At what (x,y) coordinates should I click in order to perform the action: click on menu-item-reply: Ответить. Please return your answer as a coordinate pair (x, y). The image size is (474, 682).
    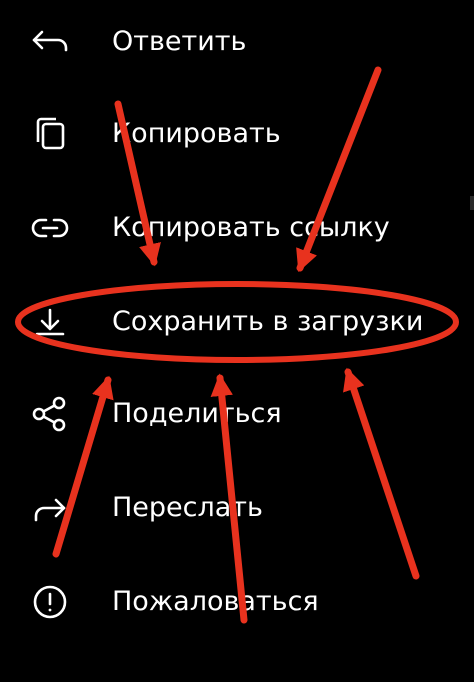
    Looking at the image, I should click on (237, 47).